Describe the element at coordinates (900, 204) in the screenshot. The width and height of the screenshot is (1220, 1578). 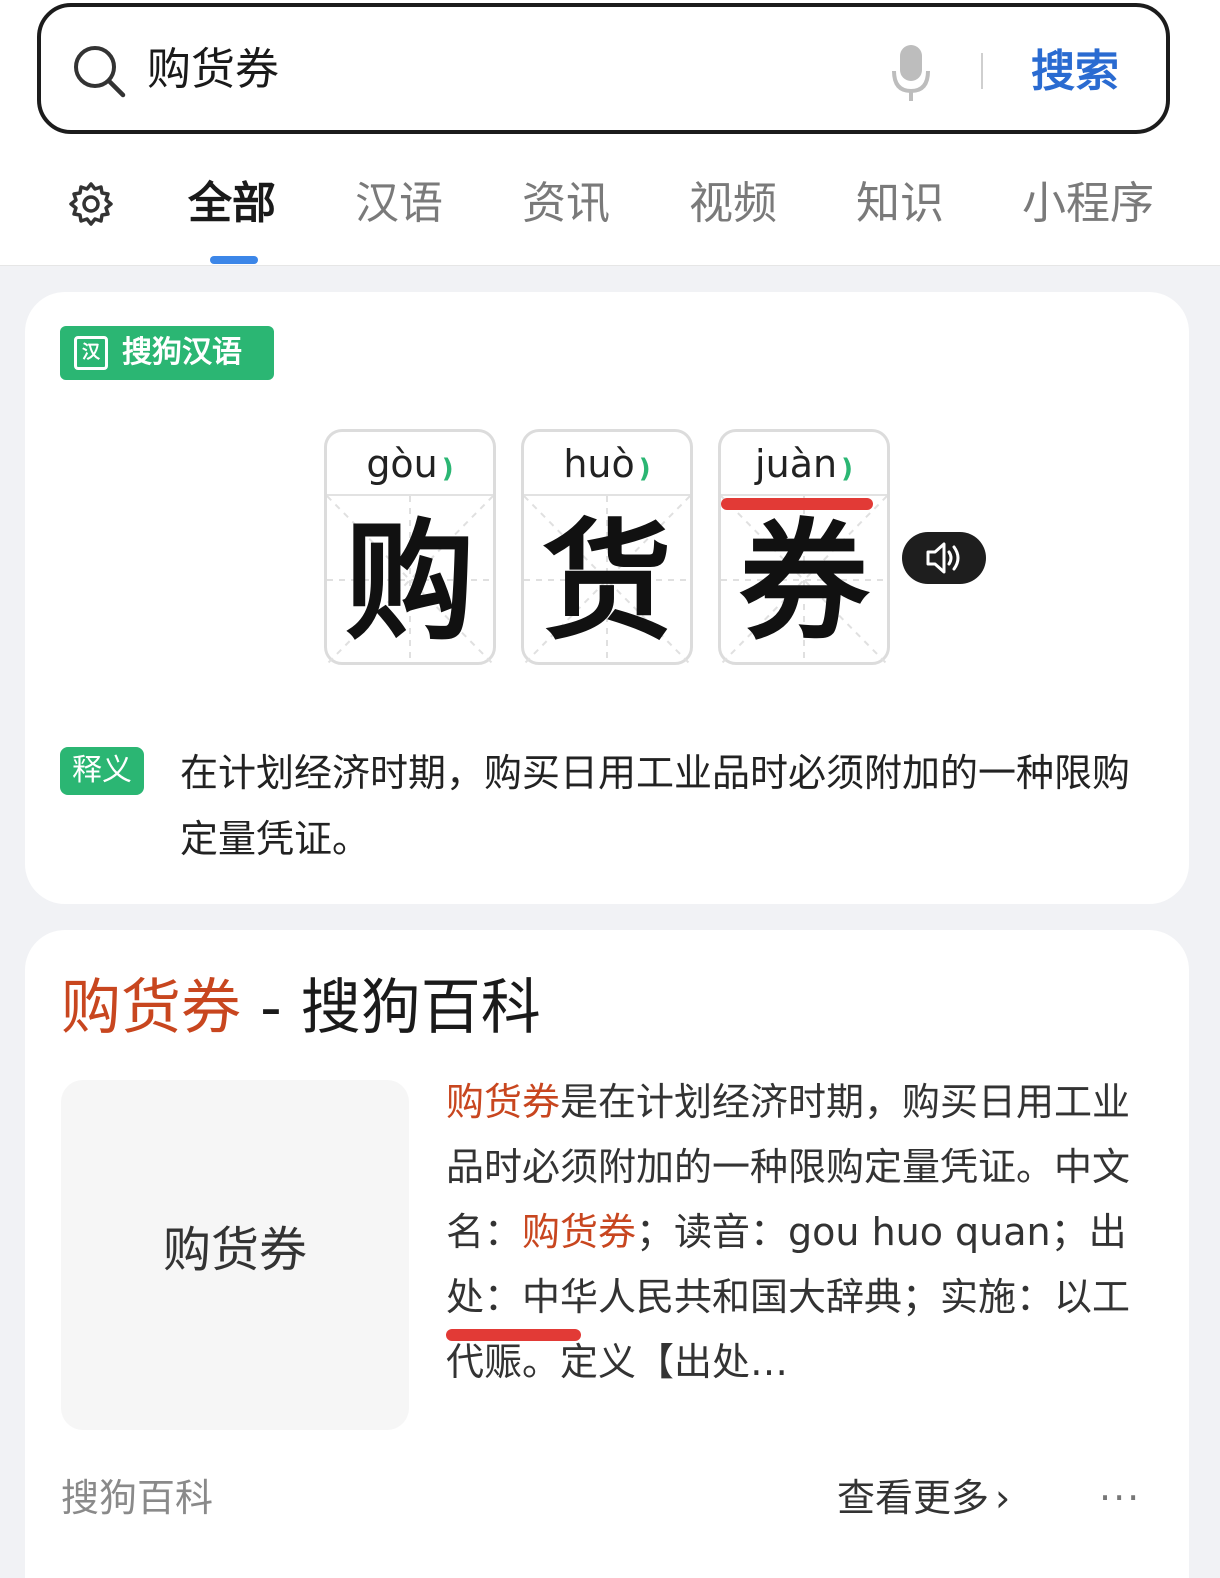
I see `tab-knowledge: 知识` at that location.